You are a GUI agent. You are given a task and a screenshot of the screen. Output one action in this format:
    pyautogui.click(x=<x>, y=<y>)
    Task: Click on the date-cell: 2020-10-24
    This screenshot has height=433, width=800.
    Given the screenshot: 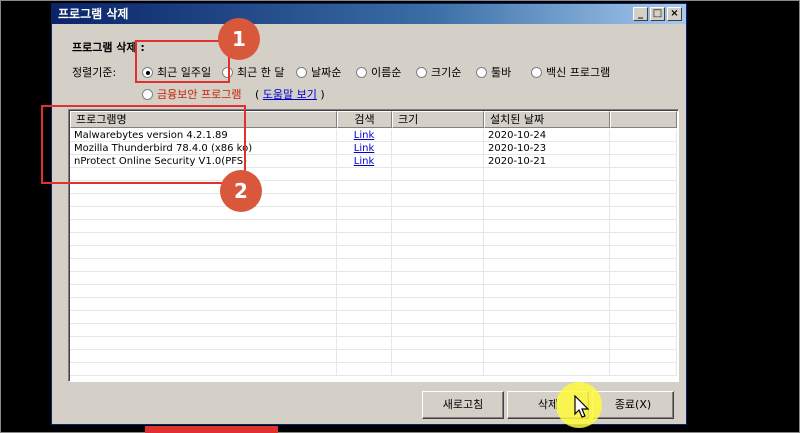 What is the action you would take?
    pyautogui.click(x=547, y=135)
    